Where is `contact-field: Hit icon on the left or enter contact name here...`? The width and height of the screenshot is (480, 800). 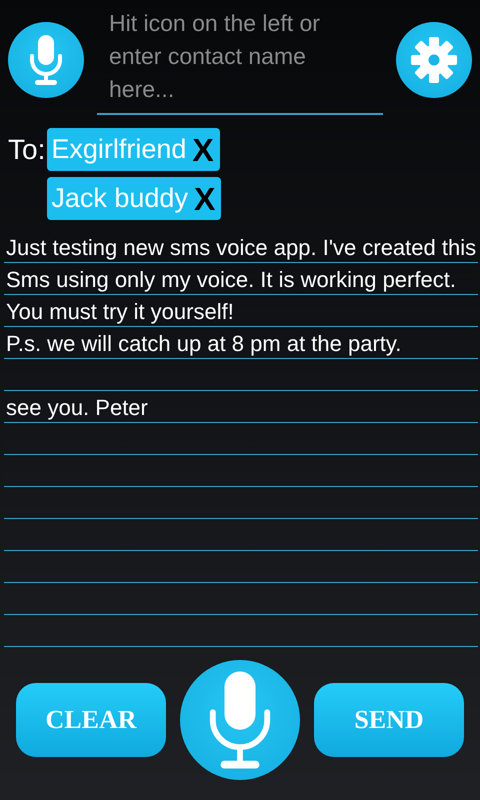 contact-field: Hit icon on the left or enter contact name here... is located at coordinates (240, 60).